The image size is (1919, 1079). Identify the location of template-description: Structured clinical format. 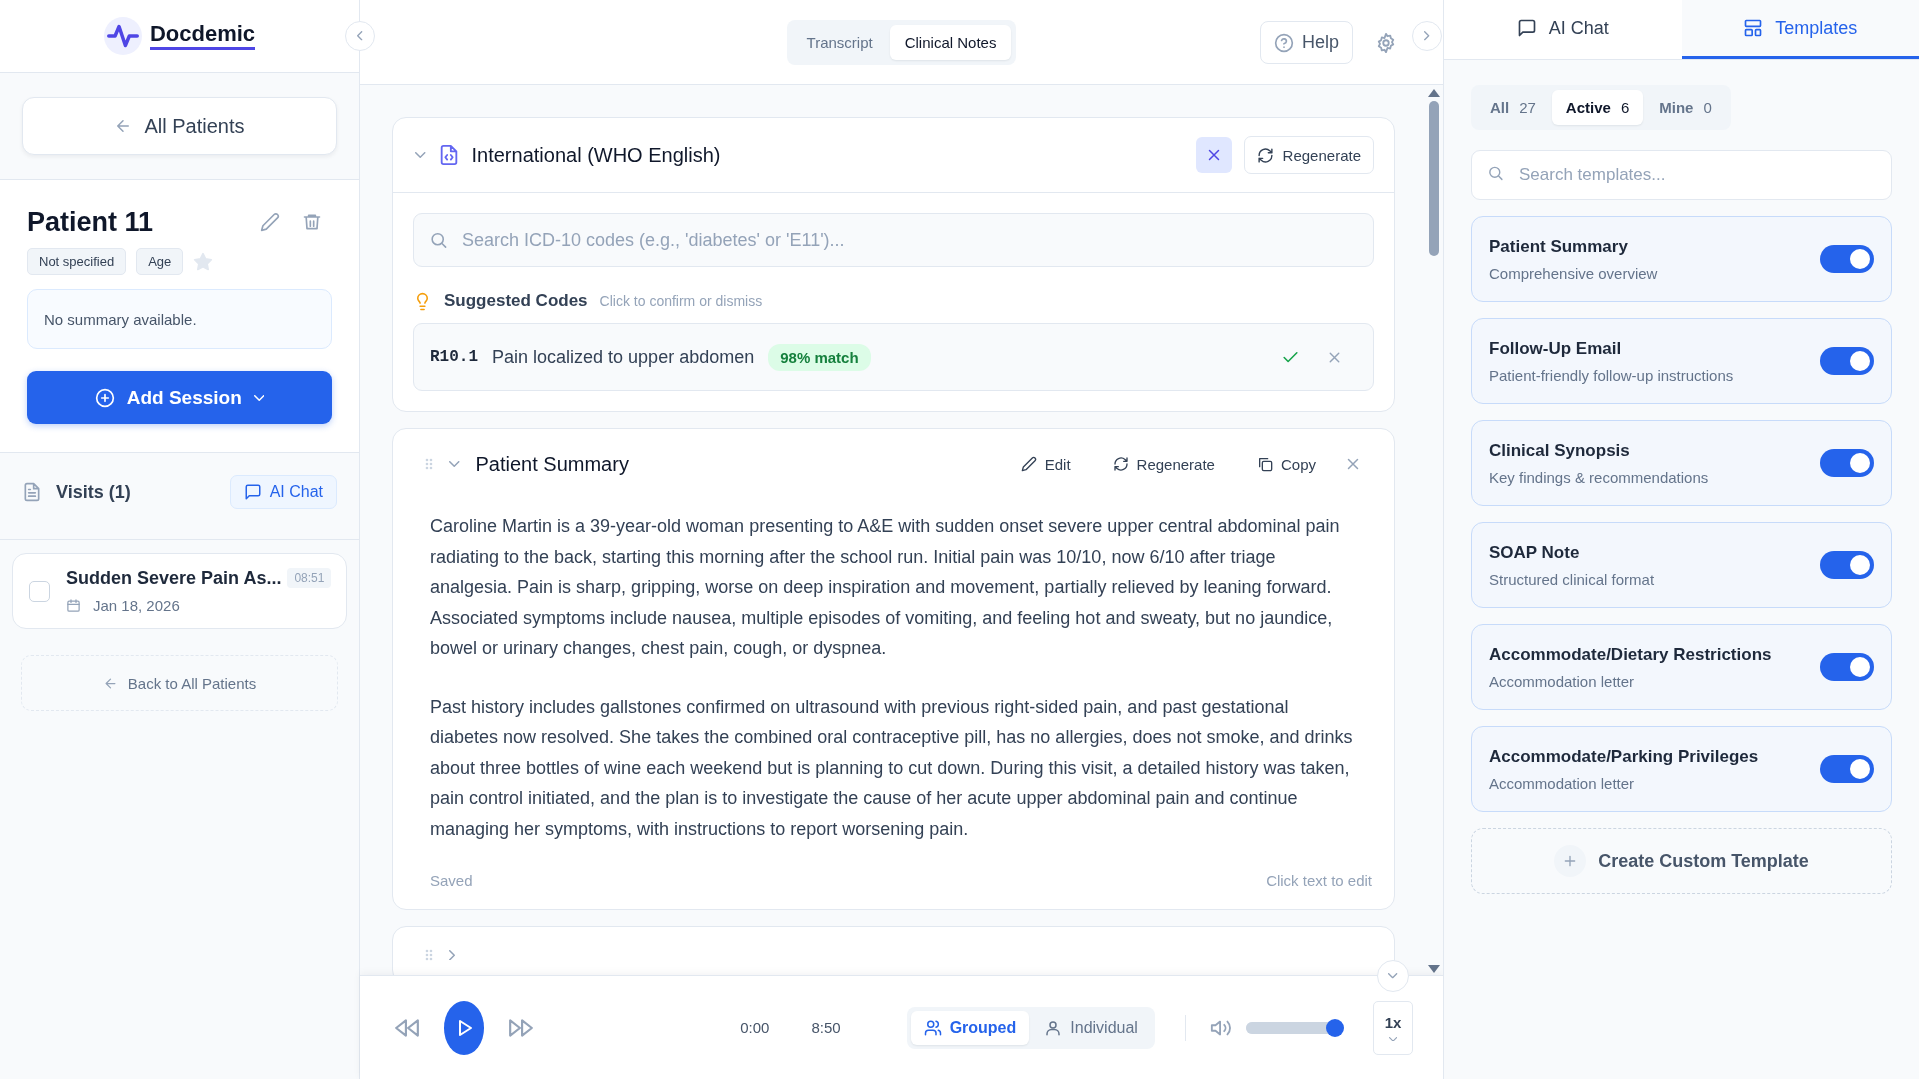
(1572, 579).